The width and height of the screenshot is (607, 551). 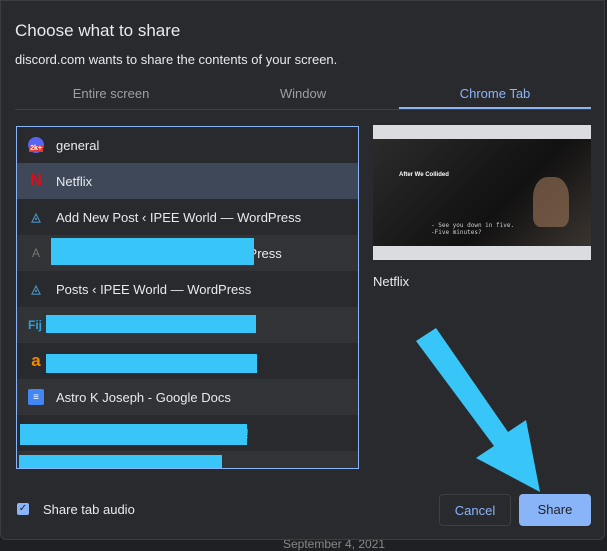 What do you see at coordinates (478, 410) in the screenshot?
I see `annotation-arrow-icon` at bounding box center [478, 410].